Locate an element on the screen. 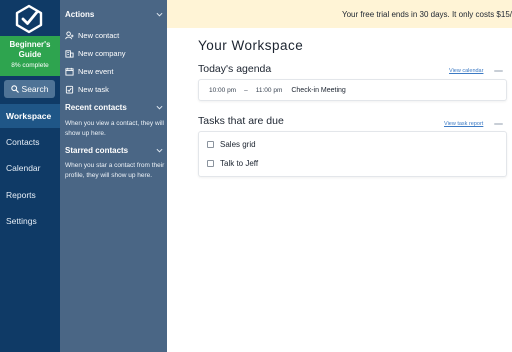 The height and width of the screenshot is (352, 512). agenda-card: 10:00 pm – 11:00 pm Check-in Meeting is located at coordinates (352, 90).